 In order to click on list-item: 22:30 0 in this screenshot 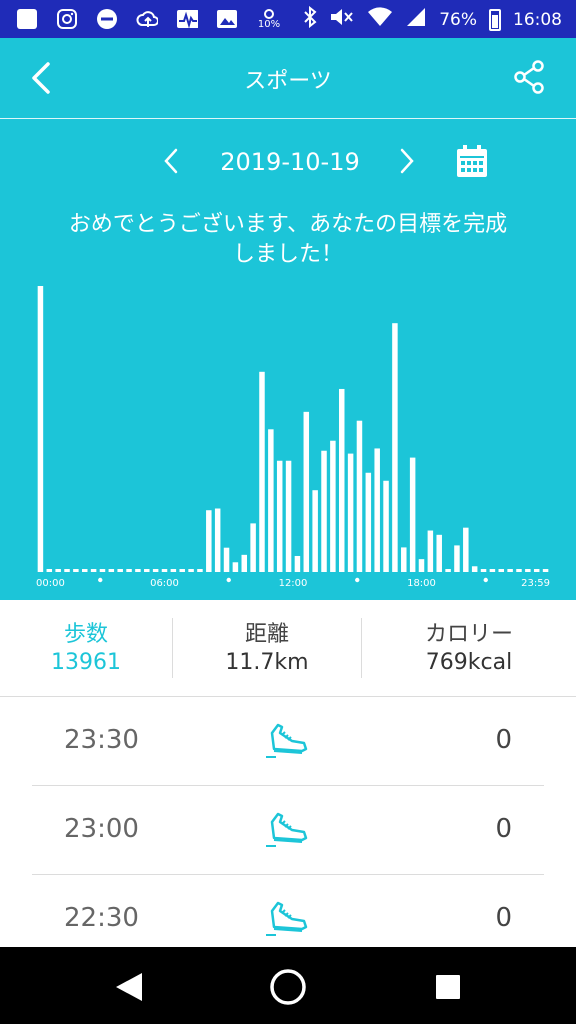, I will do `click(288, 911)`.